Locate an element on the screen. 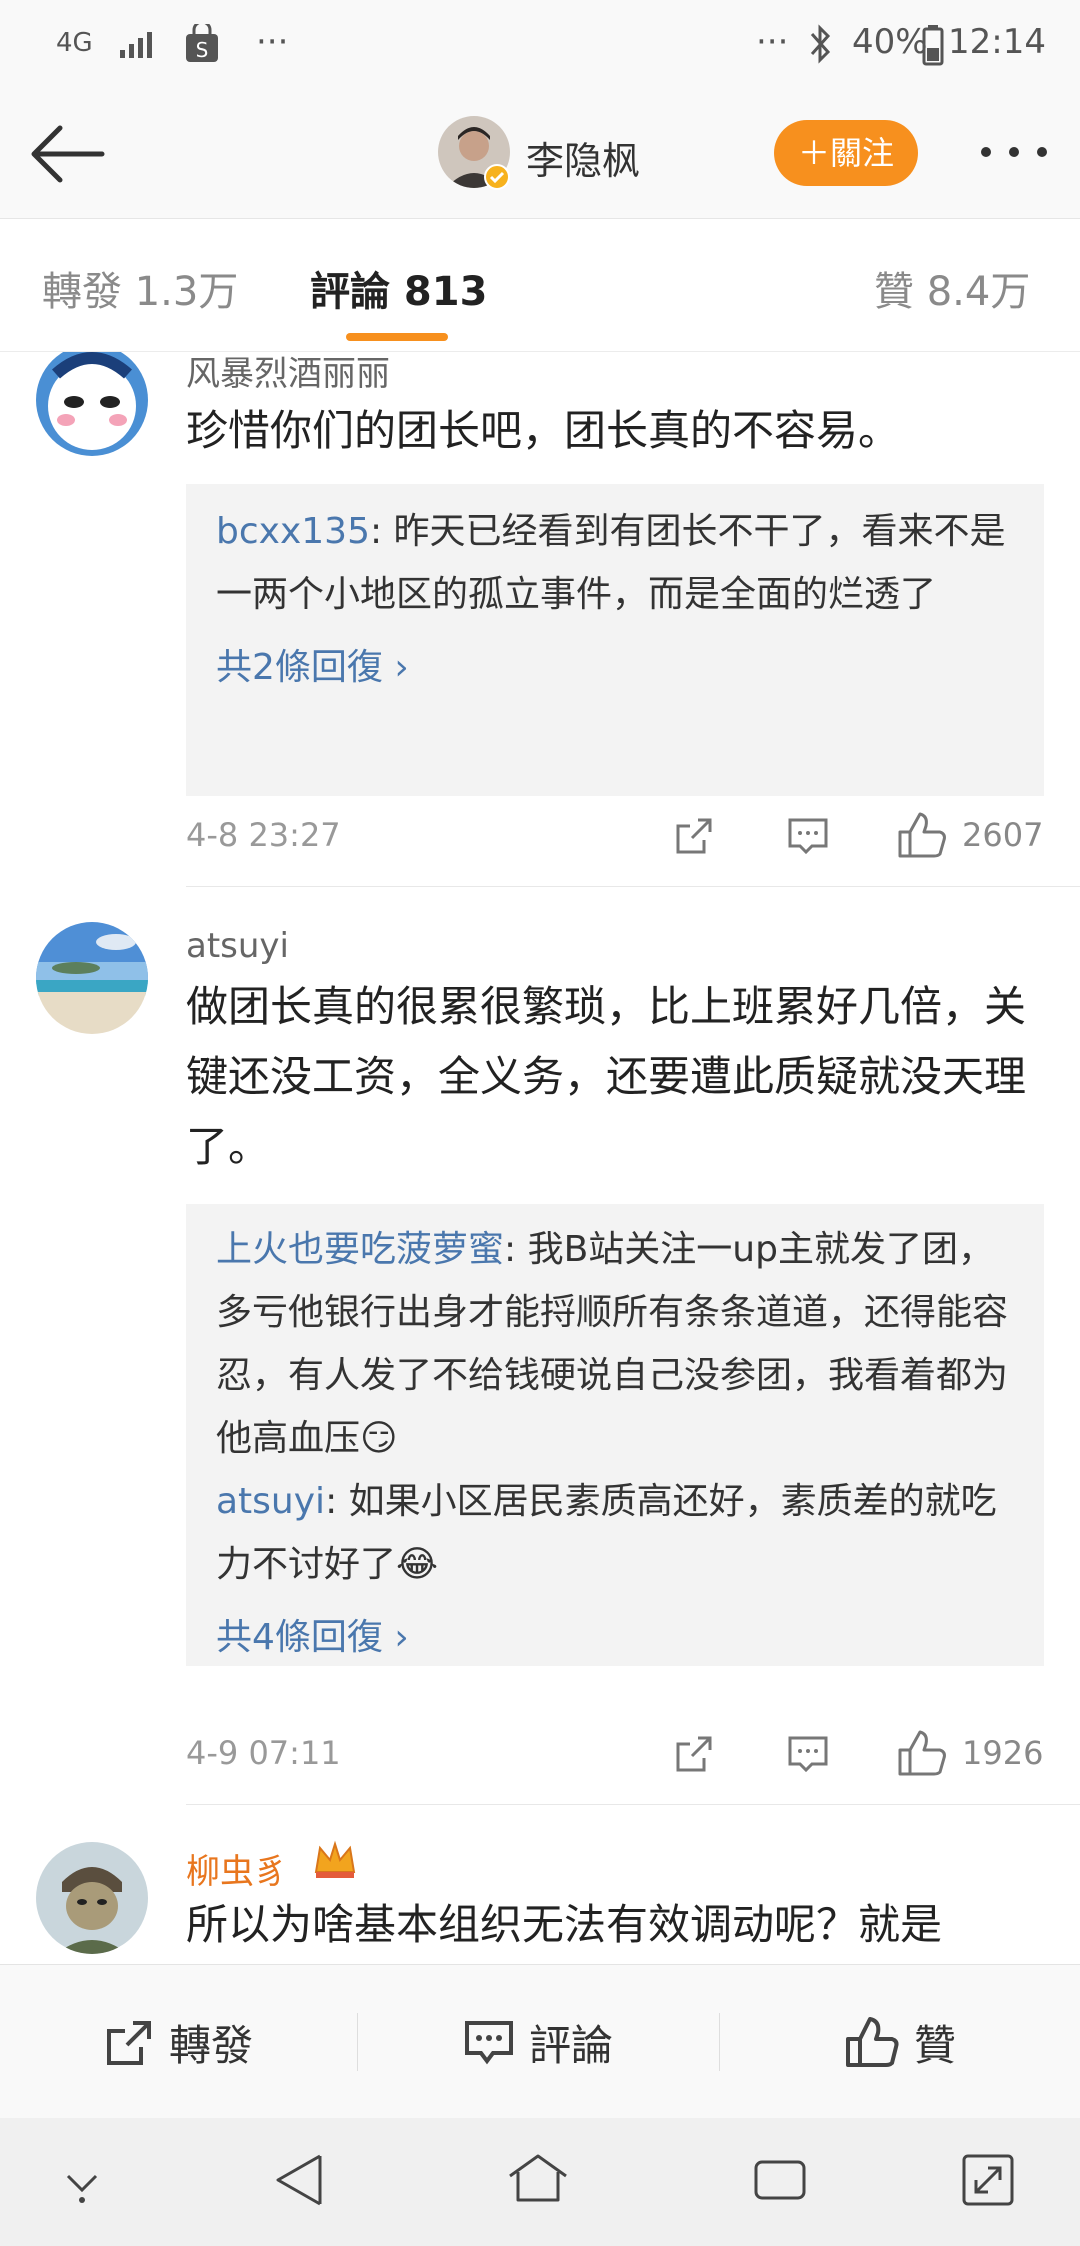 Image resolution: width=1080 pixels, height=2246 pixels. home-icon is located at coordinates (538, 2180).